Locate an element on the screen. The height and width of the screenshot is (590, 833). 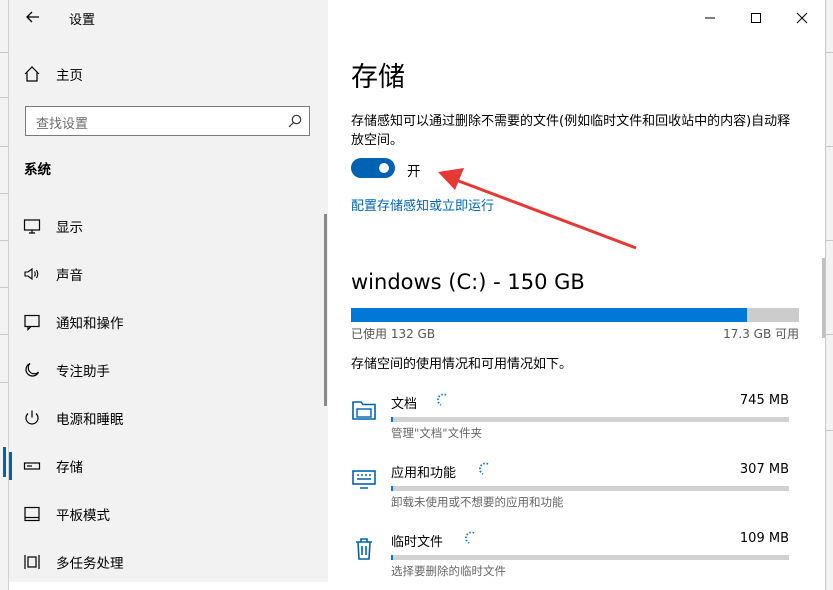
category-documents: 文档 745 MB 管理"文档"文件夹 is located at coordinates (575, 418).